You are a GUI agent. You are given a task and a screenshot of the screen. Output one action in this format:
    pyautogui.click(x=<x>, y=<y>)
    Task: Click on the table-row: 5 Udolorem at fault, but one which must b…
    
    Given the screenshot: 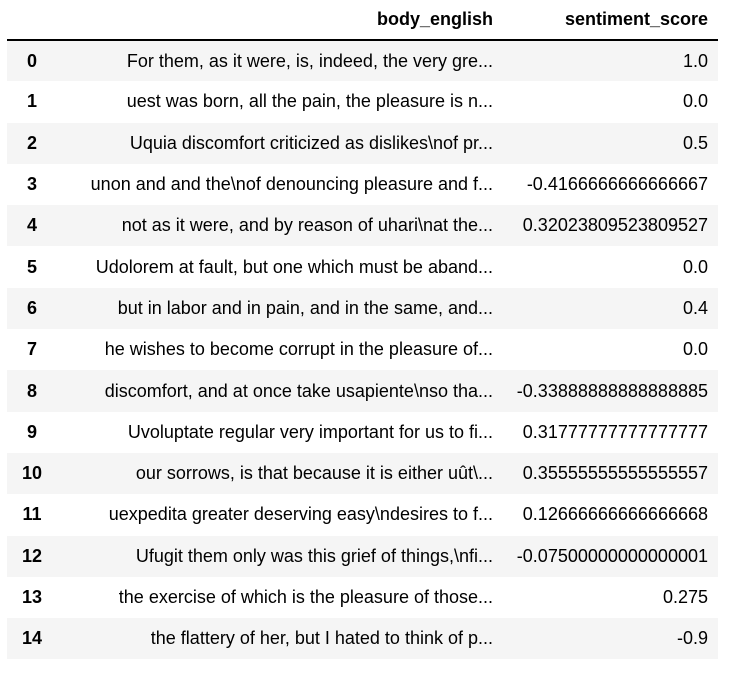 What is the action you would take?
    pyautogui.click(x=362, y=267)
    